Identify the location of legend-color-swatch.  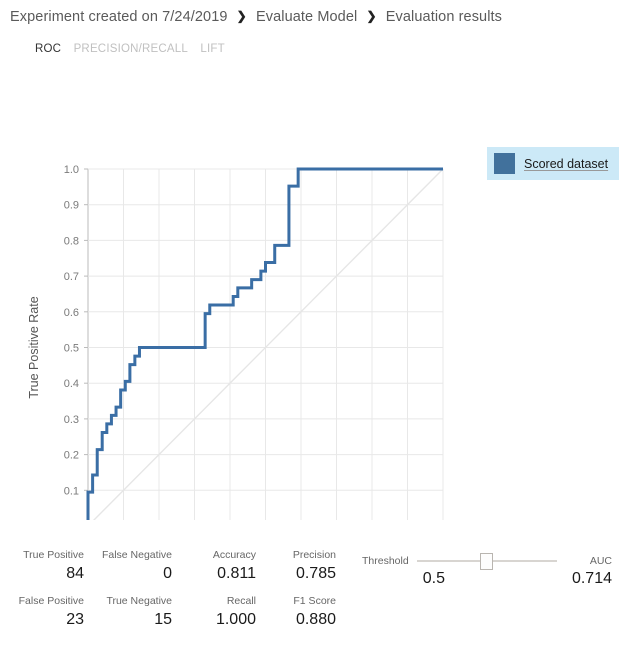
(504, 163).